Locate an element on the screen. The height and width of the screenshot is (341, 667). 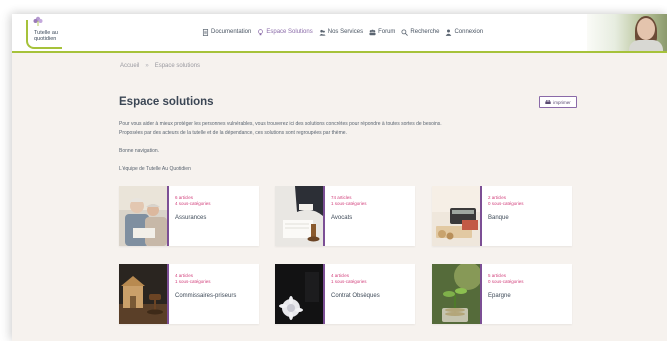
card-meta: 6 articles 4 sous-catégories is located at coordinates (193, 201).